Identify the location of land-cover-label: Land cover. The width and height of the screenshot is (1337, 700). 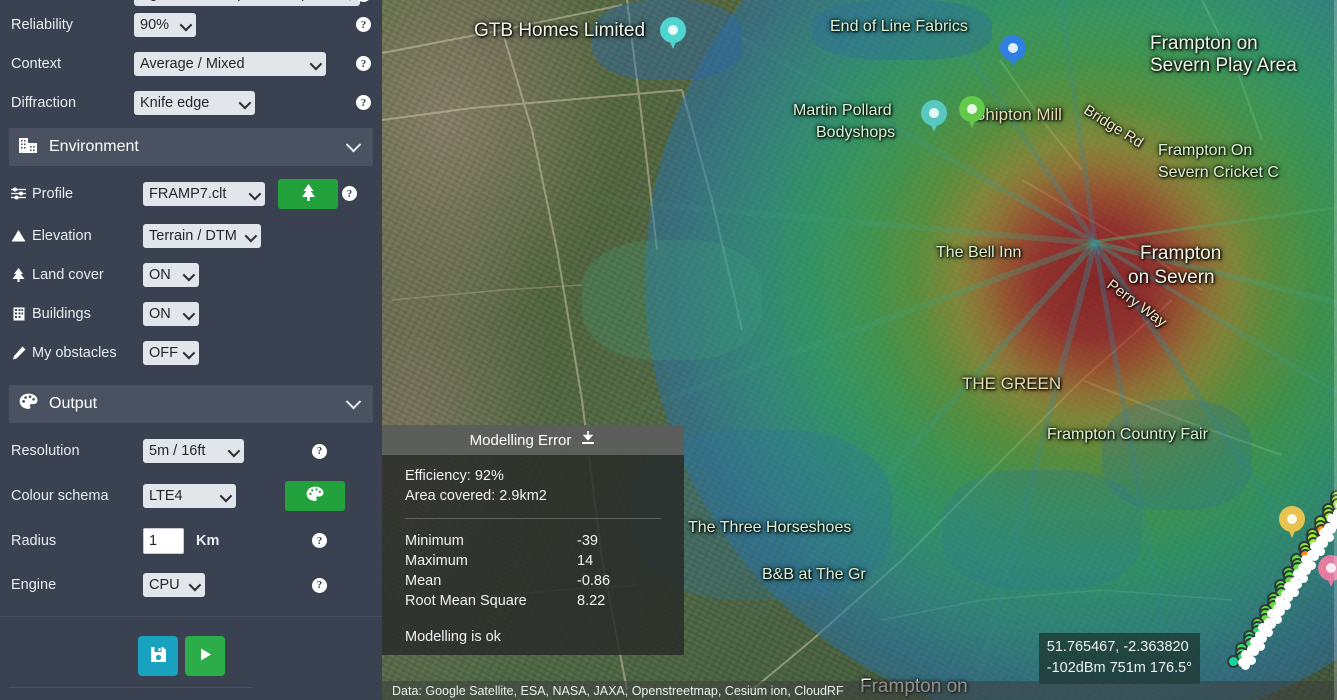
(72, 275).